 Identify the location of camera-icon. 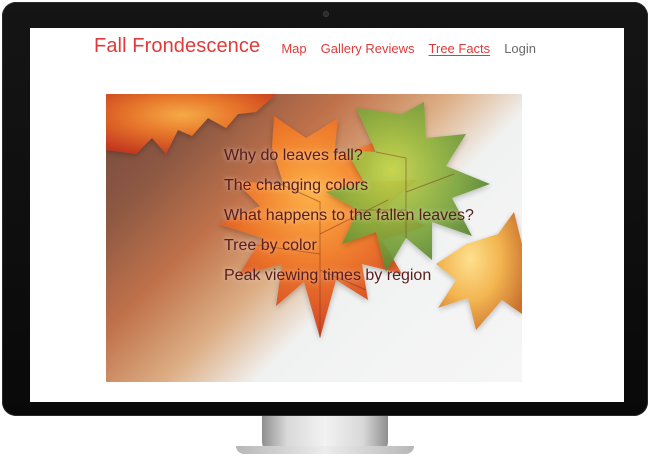
(326, 14).